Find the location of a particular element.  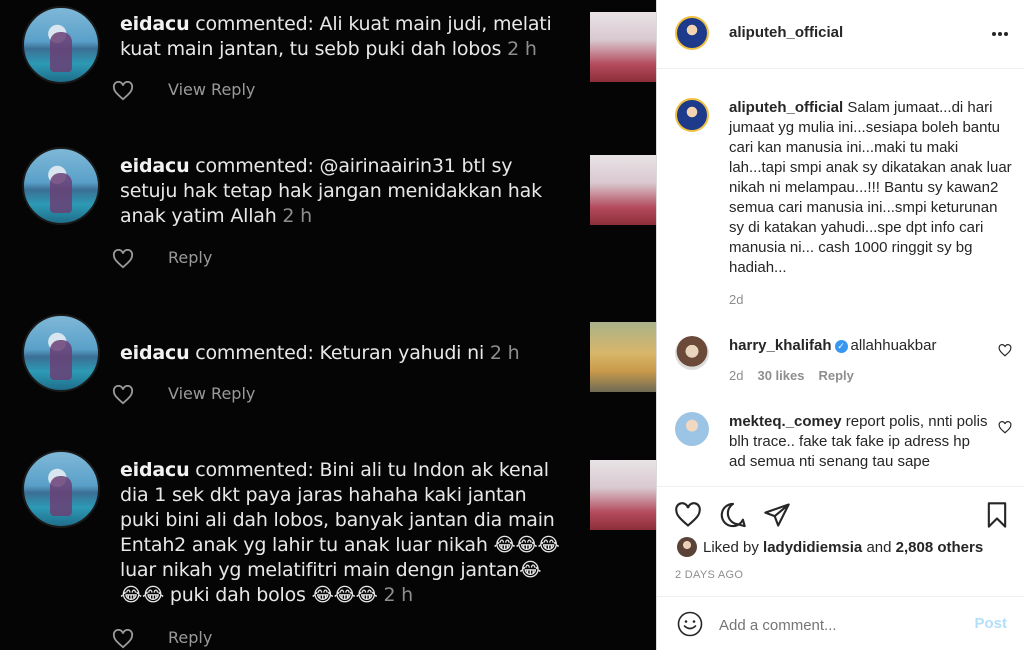

liker-username: ladydidiemsia is located at coordinates (812, 547).